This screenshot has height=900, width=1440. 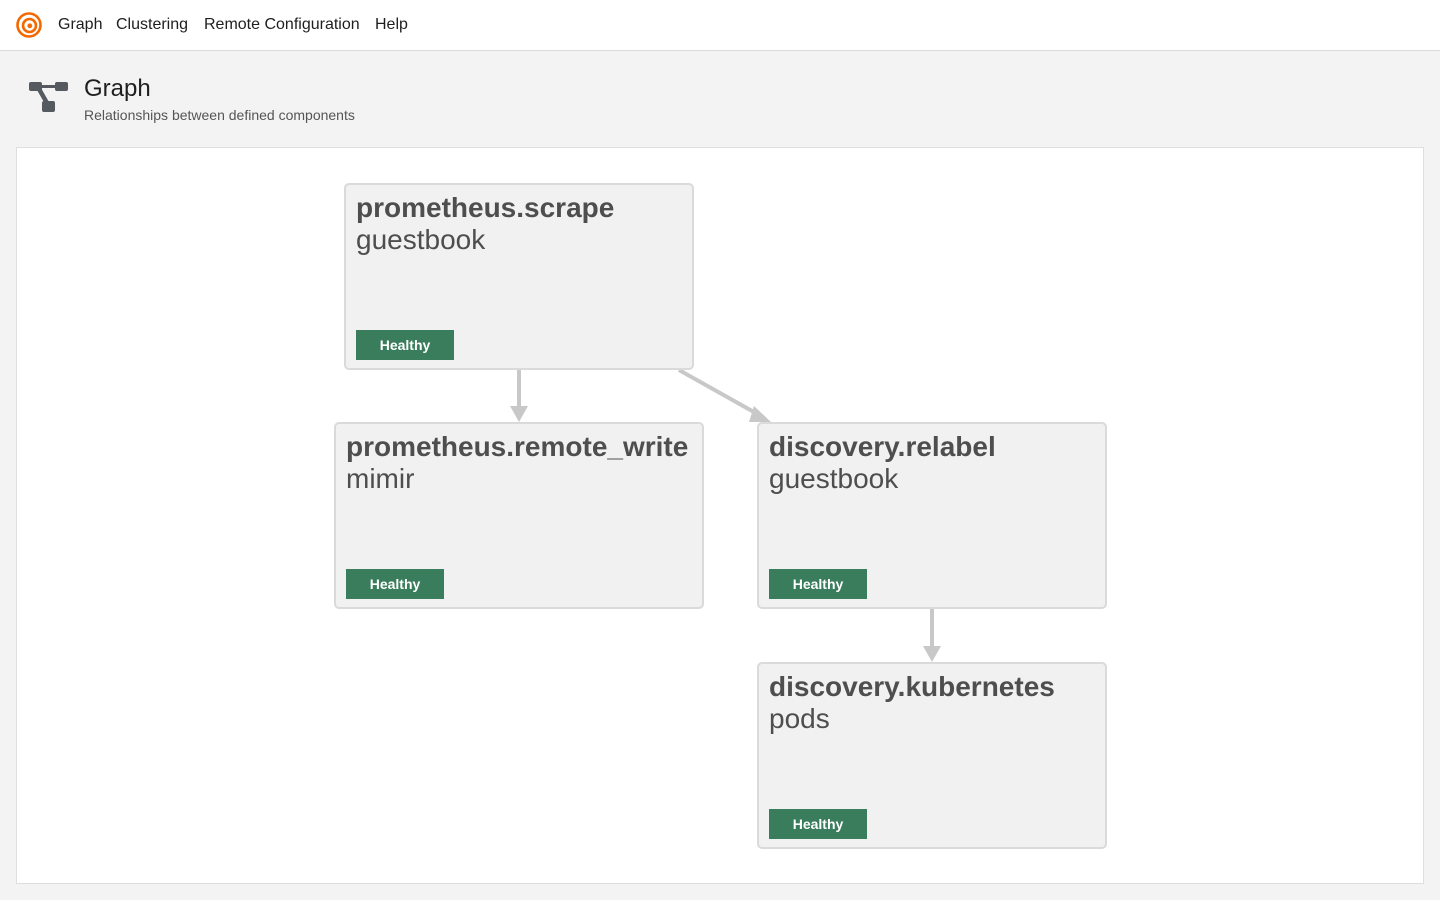 I want to click on page-subtitle: Relationships between defined components, so click(x=219, y=115).